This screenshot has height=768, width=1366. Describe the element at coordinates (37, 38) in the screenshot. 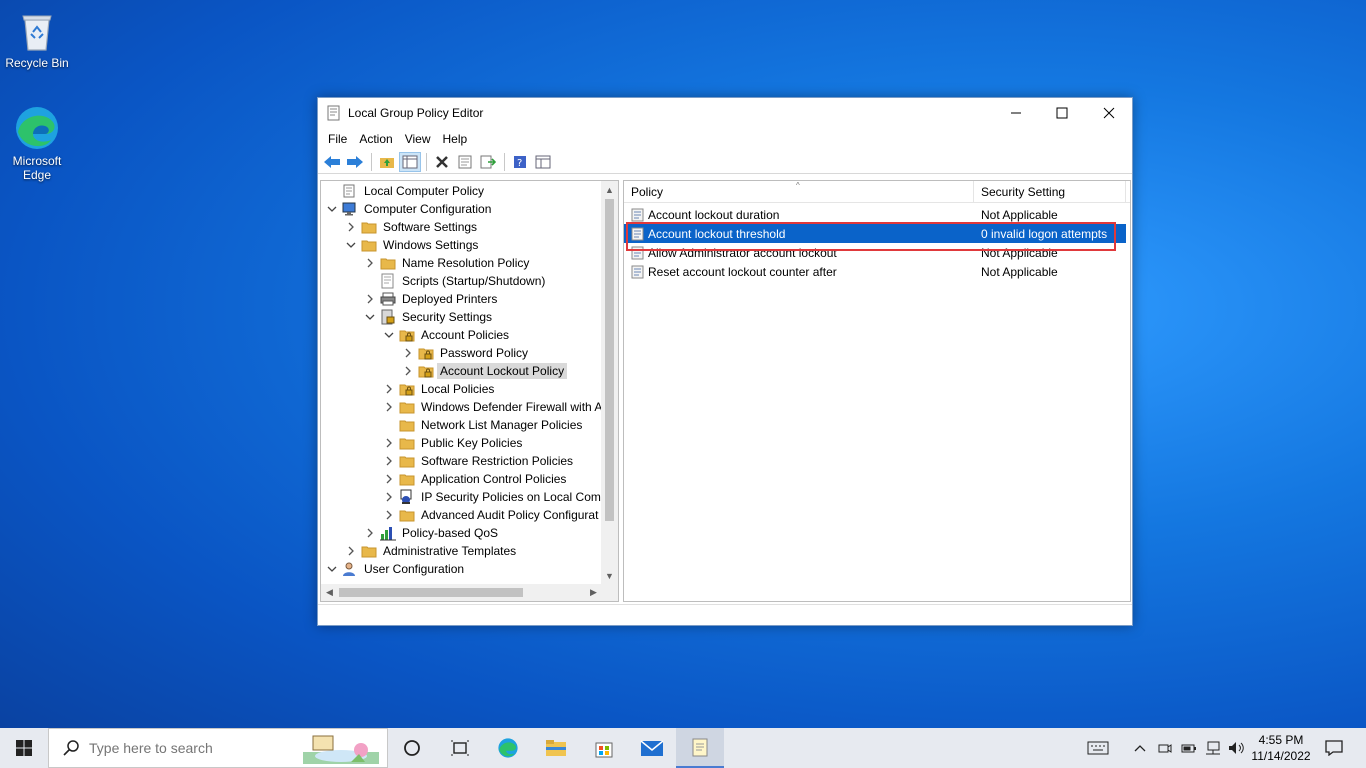

I see `desktop-icon-recycle-bin: Recycle Bin` at that location.